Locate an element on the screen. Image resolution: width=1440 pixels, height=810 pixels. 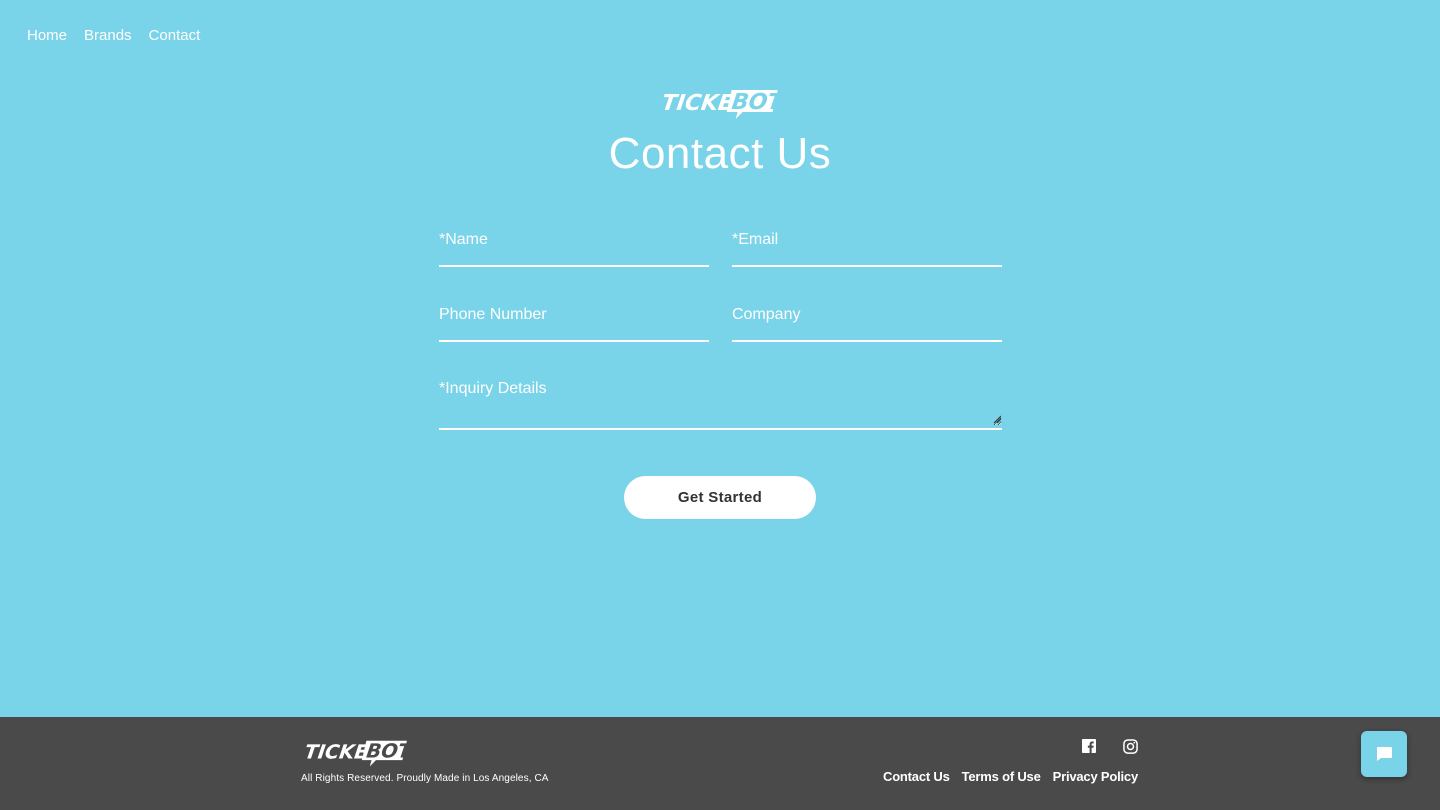
footer-logo-text-bot: BOT is located at coordinates (388, 751).